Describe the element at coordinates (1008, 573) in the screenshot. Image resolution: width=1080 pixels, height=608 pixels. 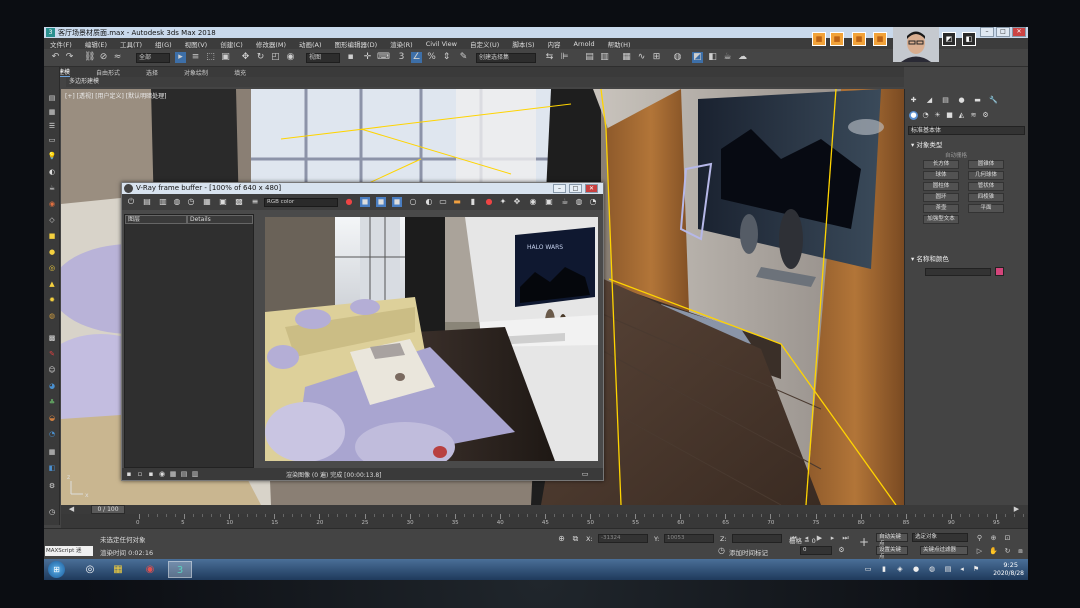
I see `clock-date: 2020/8/28` at that location.